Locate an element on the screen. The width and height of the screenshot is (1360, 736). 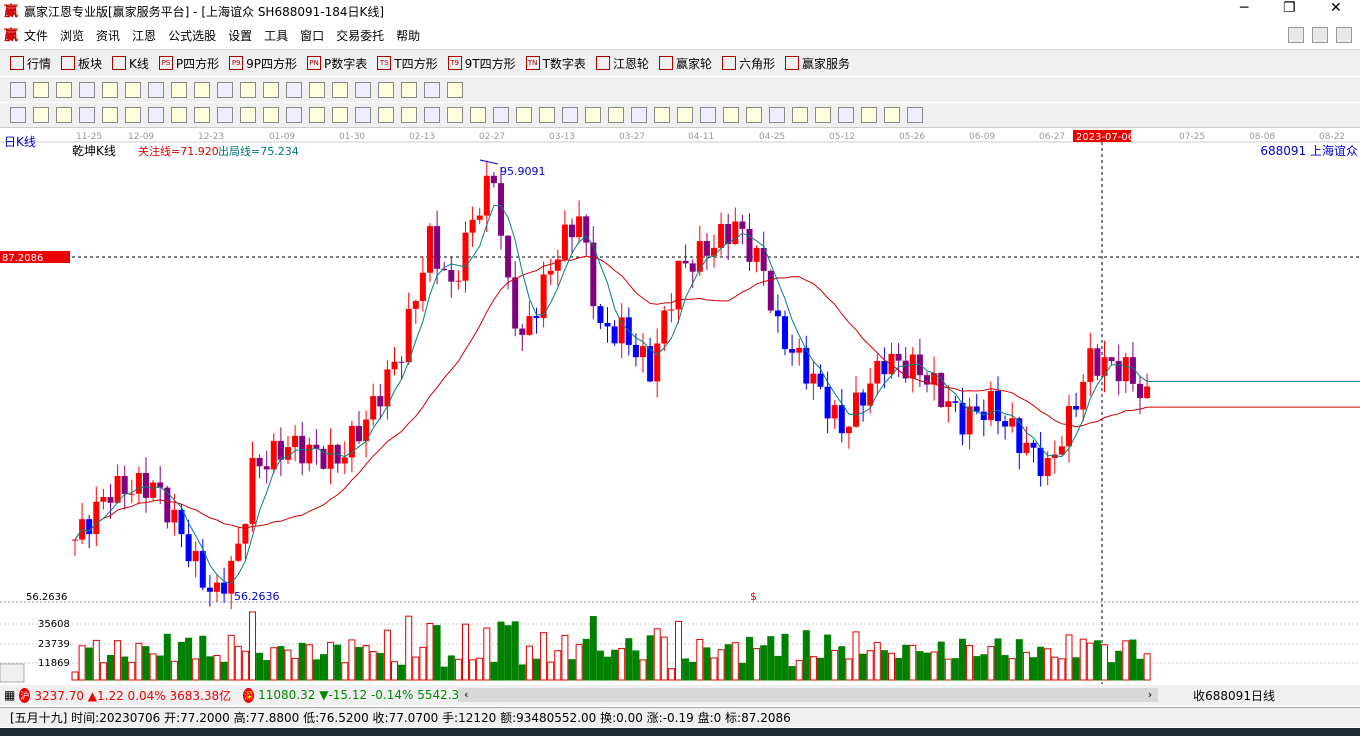
toolbar-item: PN P数字表 is located at coordinates (337, 63).